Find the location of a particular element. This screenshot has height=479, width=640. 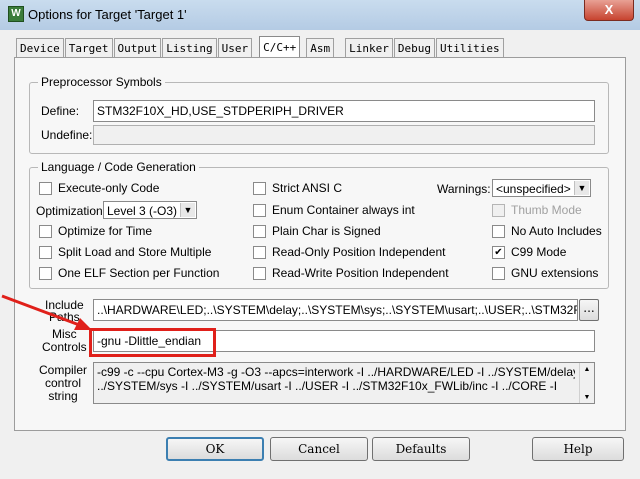

optimization-select: Level 3 (-O3) ▼ is located at coordinates (150, 210).